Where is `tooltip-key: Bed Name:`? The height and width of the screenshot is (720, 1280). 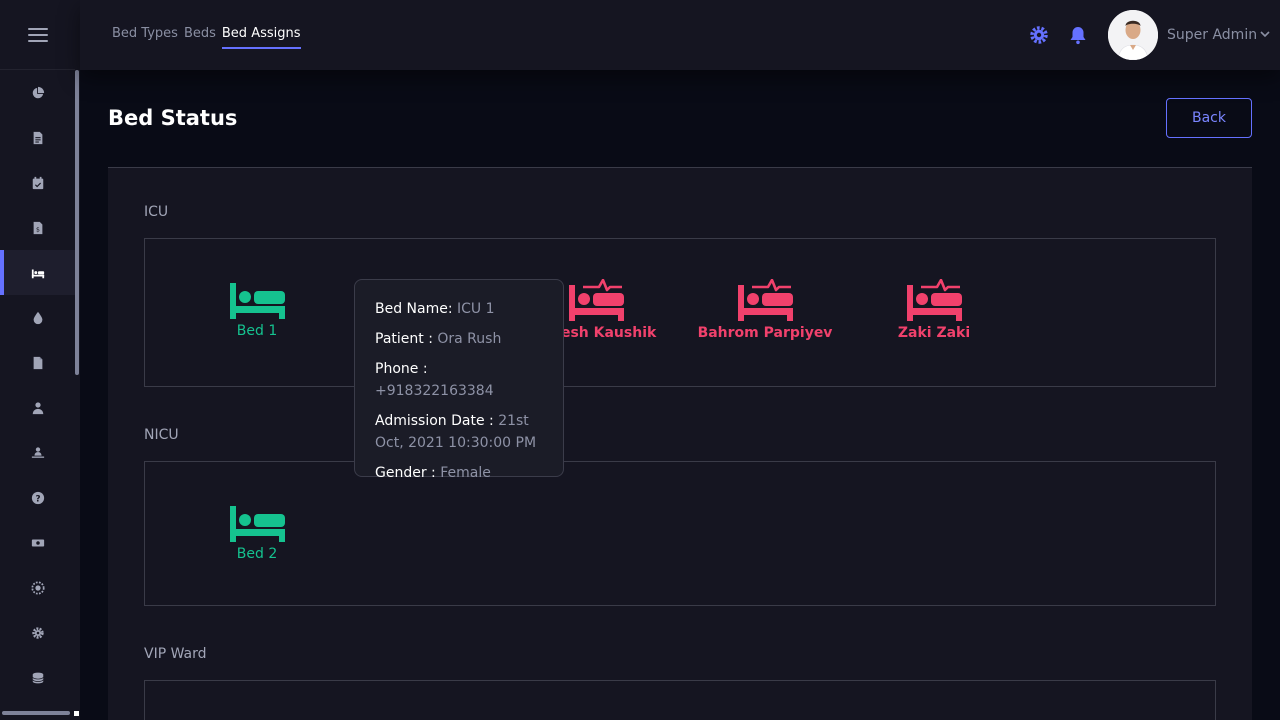
tooltip-key: Bed Name: is located at coordinates (414, 309).